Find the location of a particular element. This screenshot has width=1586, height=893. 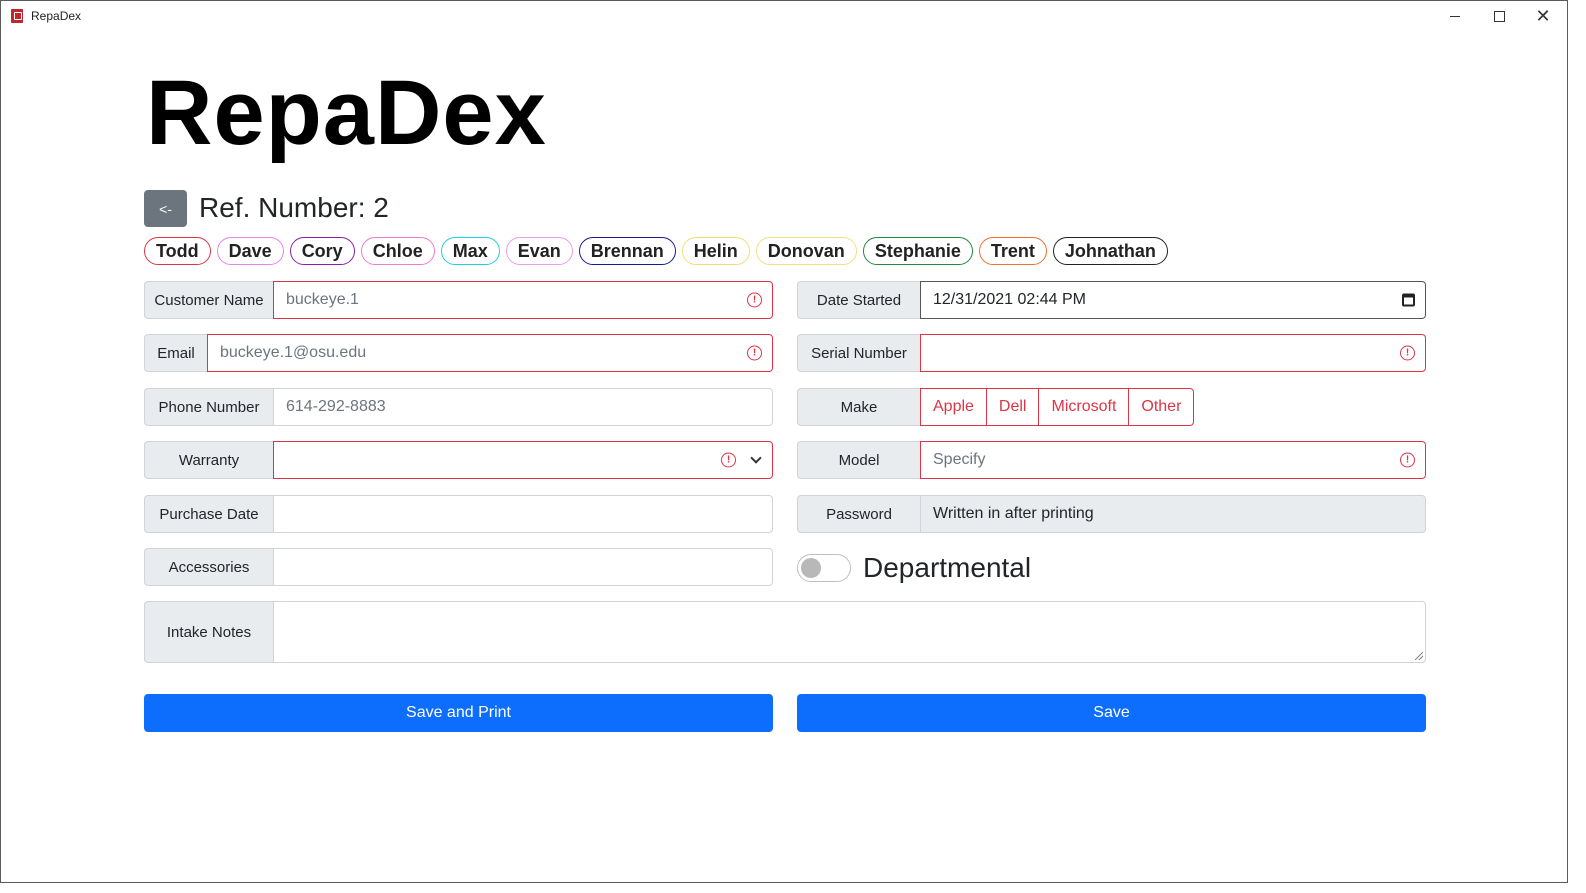

serial-number-label: Serial Number is located at coordinates (858, 353).